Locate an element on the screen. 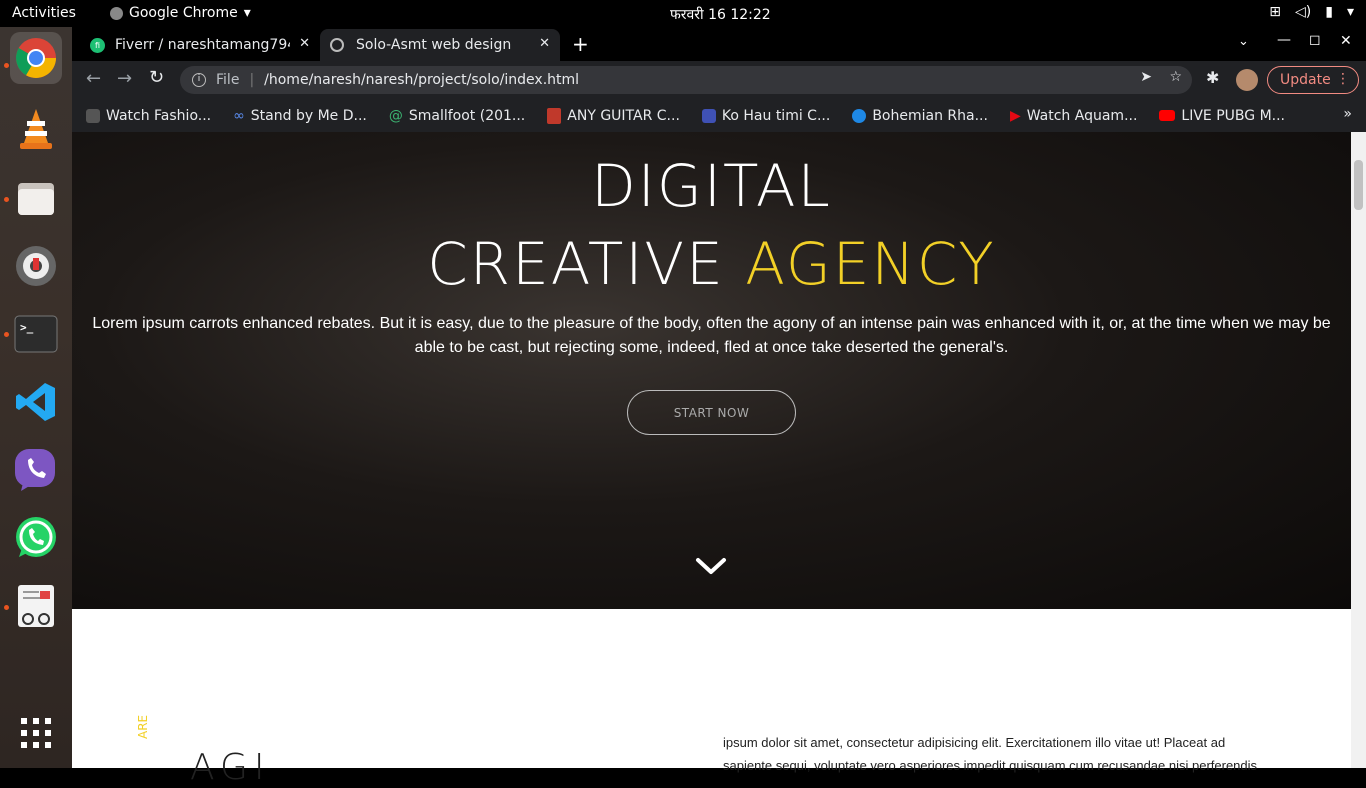  traffic-cone-icon is located at coordinates (36, 129).